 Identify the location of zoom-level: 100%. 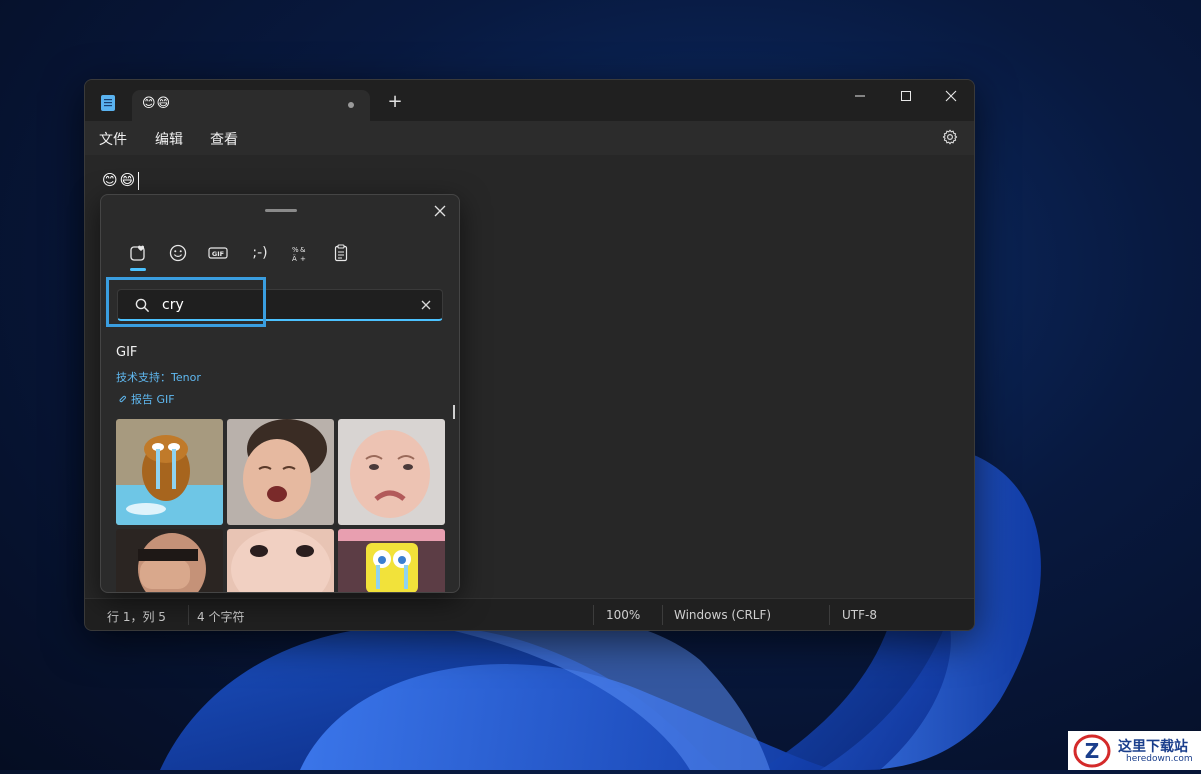
(623, 615).